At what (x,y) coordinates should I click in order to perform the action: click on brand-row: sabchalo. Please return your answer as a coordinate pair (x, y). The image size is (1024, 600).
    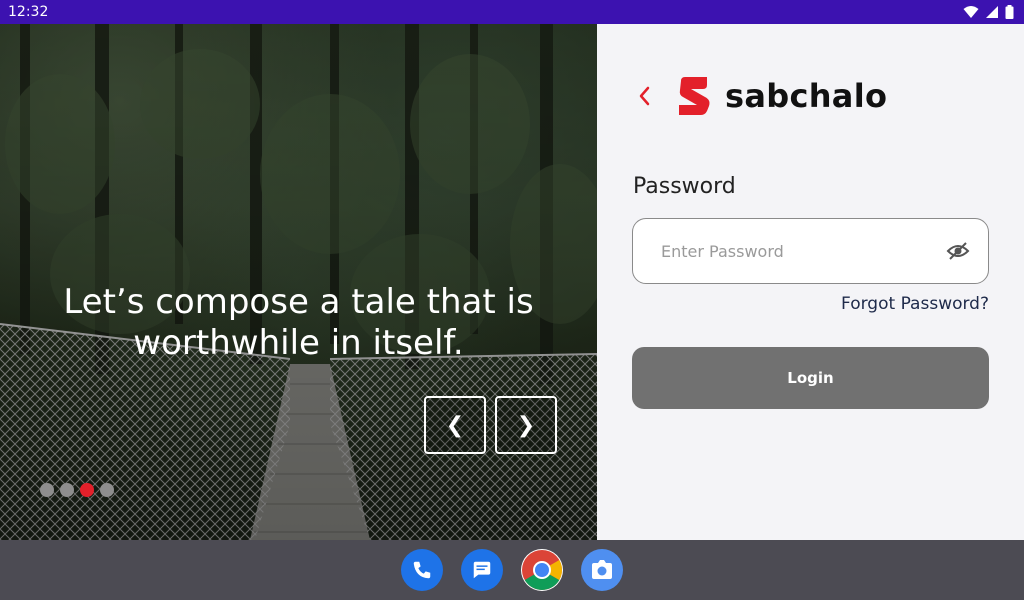
    Looking at the image, I should click on (762, 96).